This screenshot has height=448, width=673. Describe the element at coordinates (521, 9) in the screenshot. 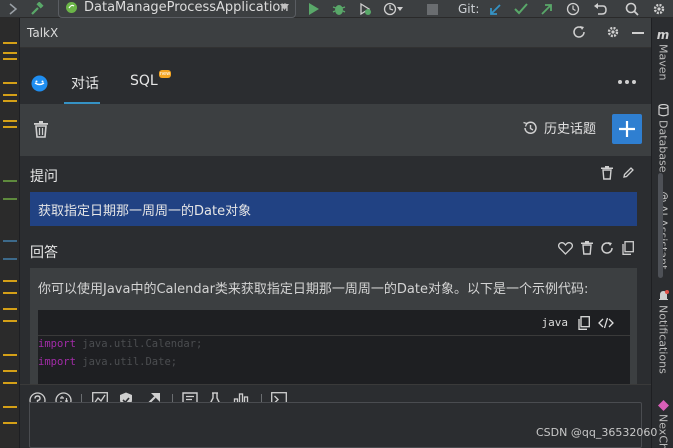

I see `vcs-commit-icon` at that location.